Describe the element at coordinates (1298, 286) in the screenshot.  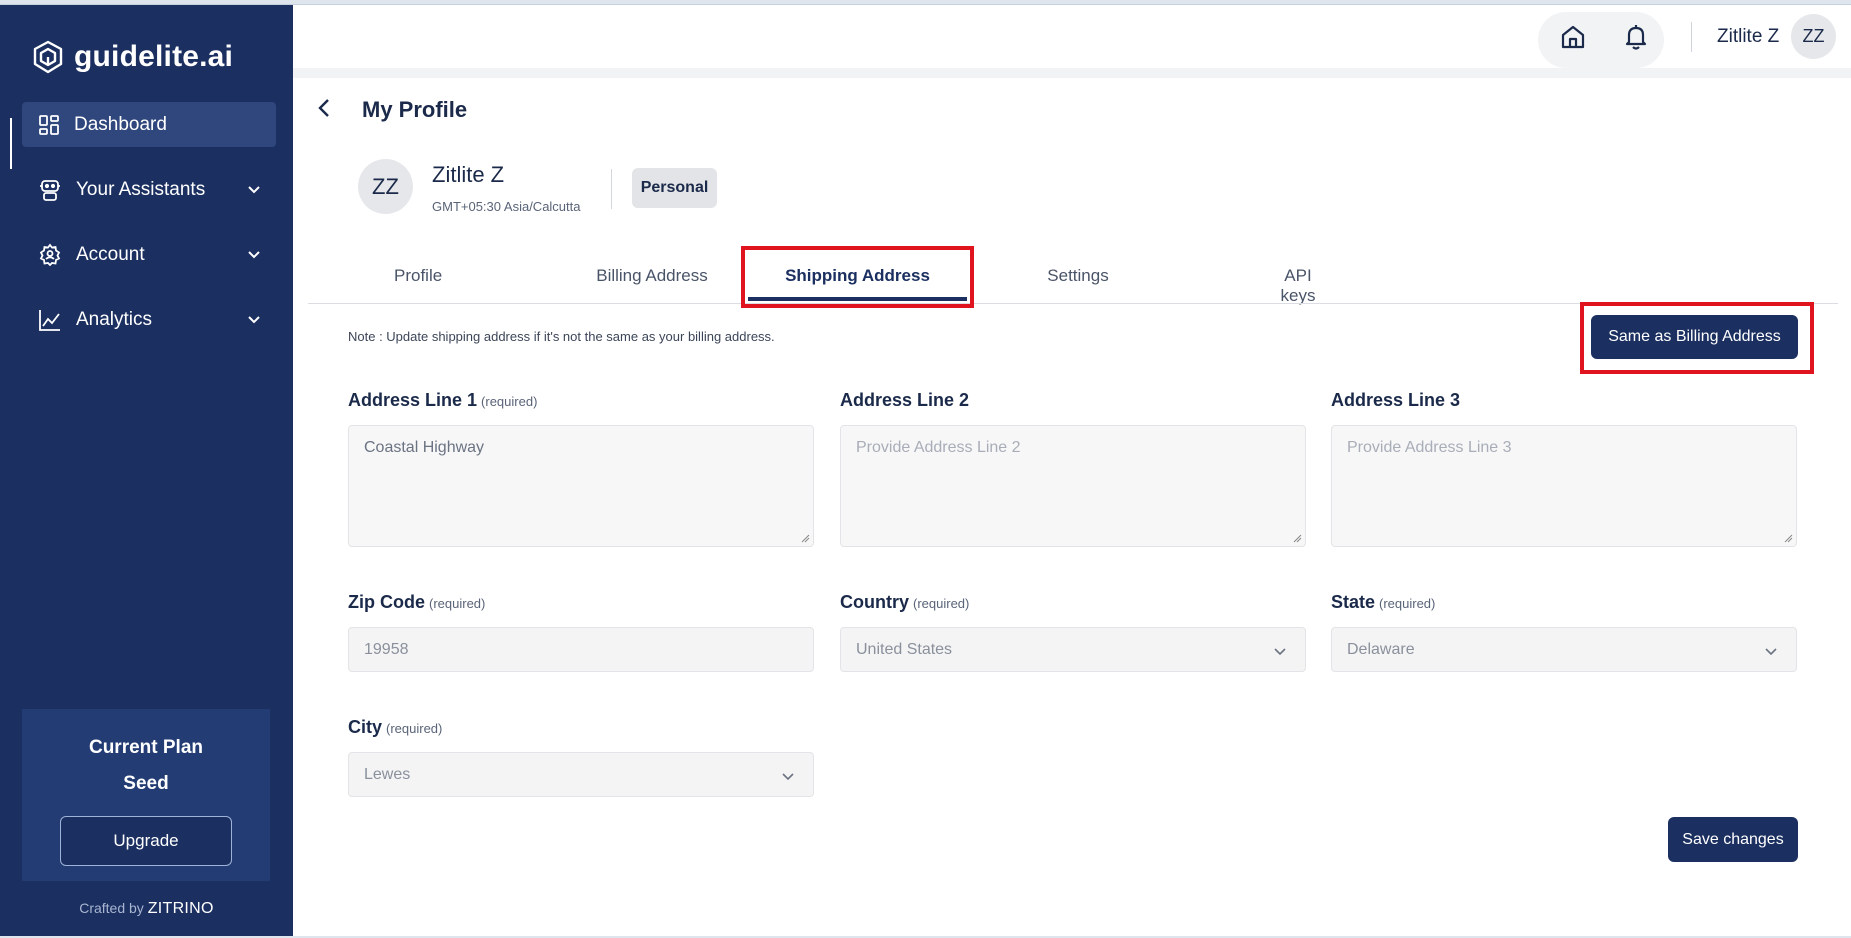
I see `tab-api-keys: API keys` at that location.